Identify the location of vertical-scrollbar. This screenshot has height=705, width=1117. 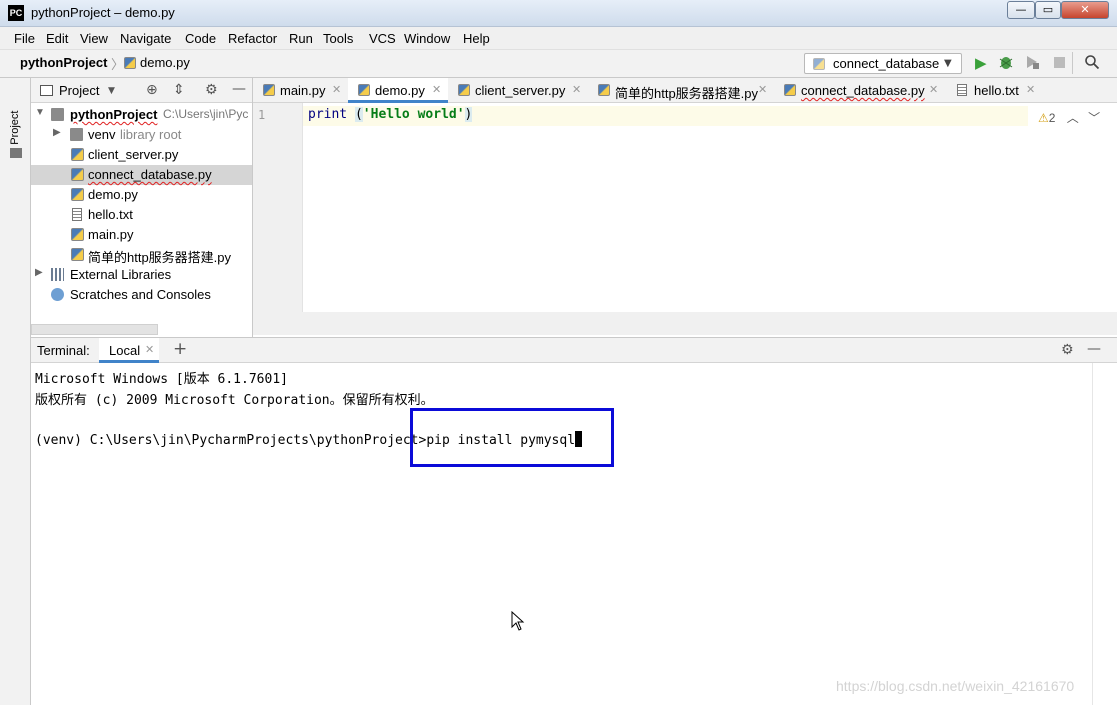
(1104, 534).